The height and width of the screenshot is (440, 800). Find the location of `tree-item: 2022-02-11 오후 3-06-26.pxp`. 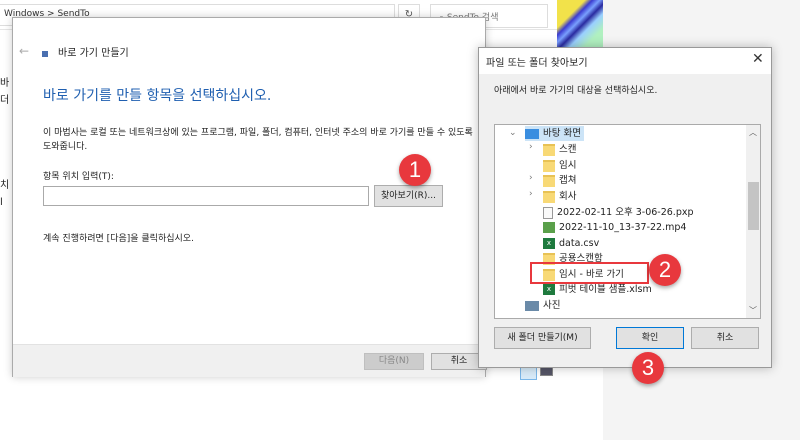

tree-item: 2022-02-11 오후 3-06-26.pxp is located at coordinates (618, 212).